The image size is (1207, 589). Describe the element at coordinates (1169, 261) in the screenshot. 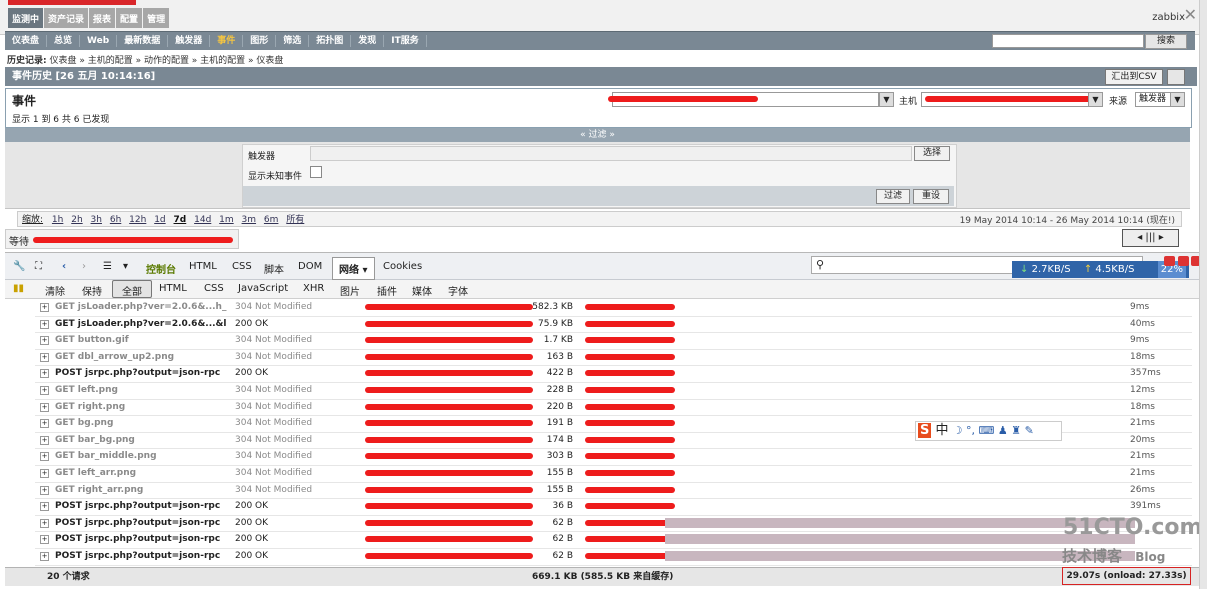

I see `minimize-icon` at that location.